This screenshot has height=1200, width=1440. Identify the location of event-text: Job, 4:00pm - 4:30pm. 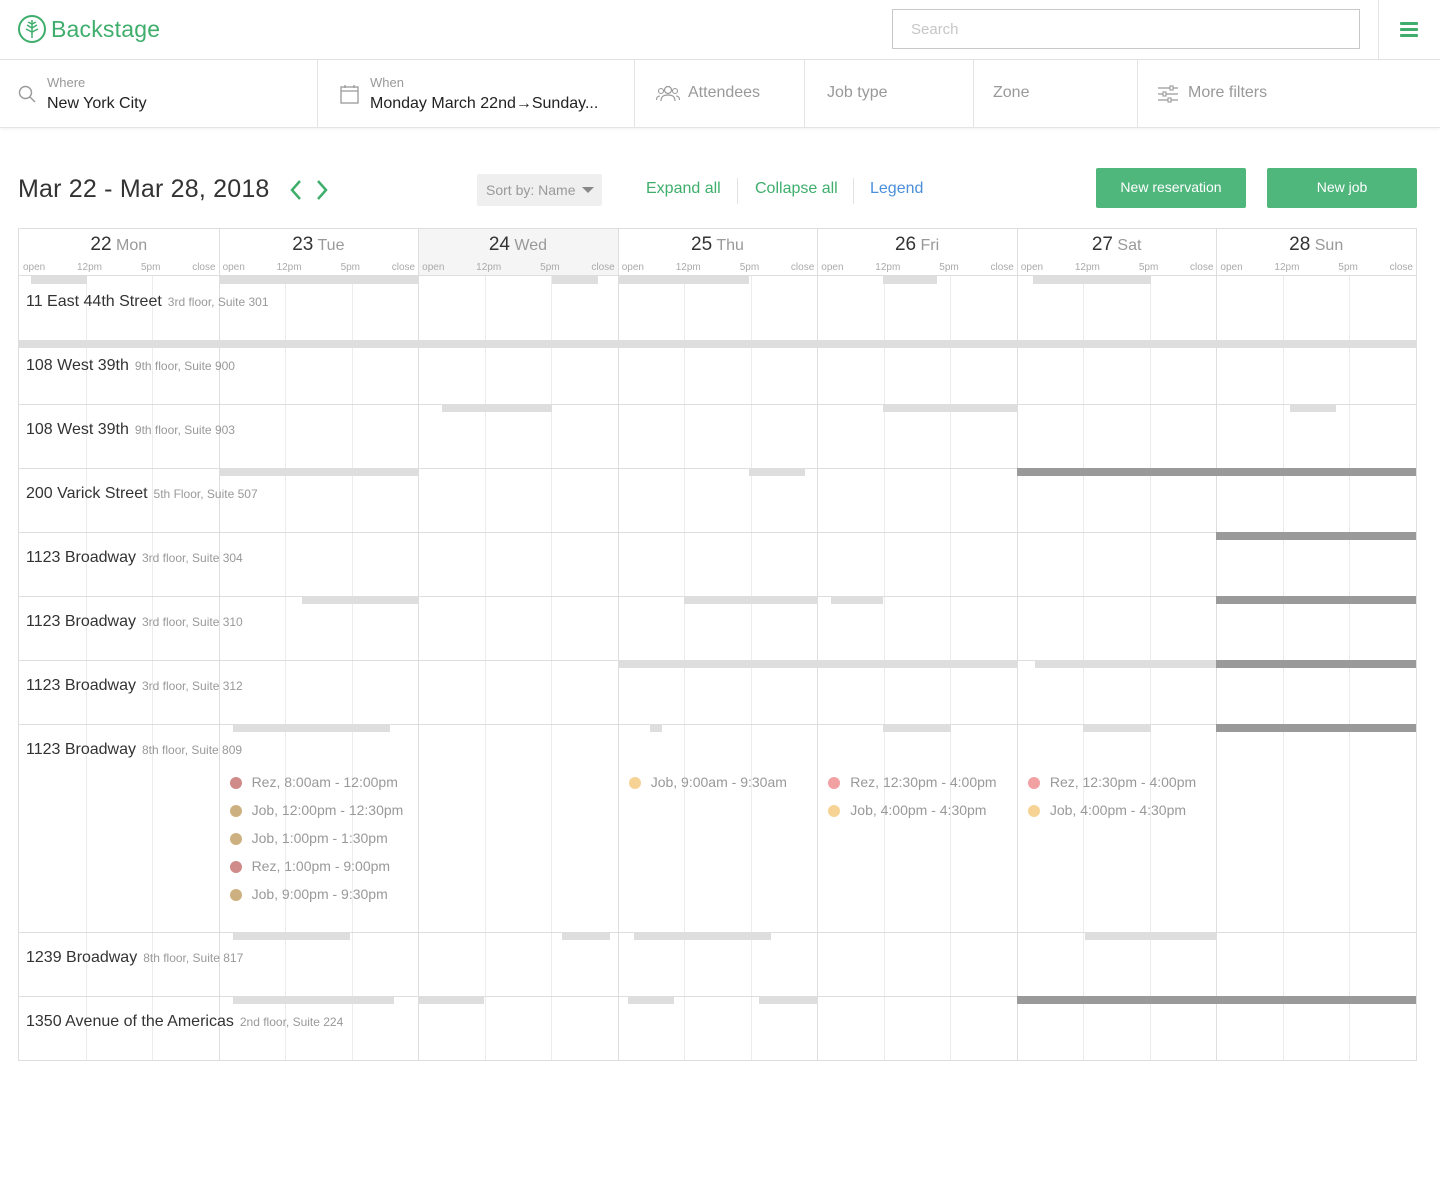
(1118, 810).